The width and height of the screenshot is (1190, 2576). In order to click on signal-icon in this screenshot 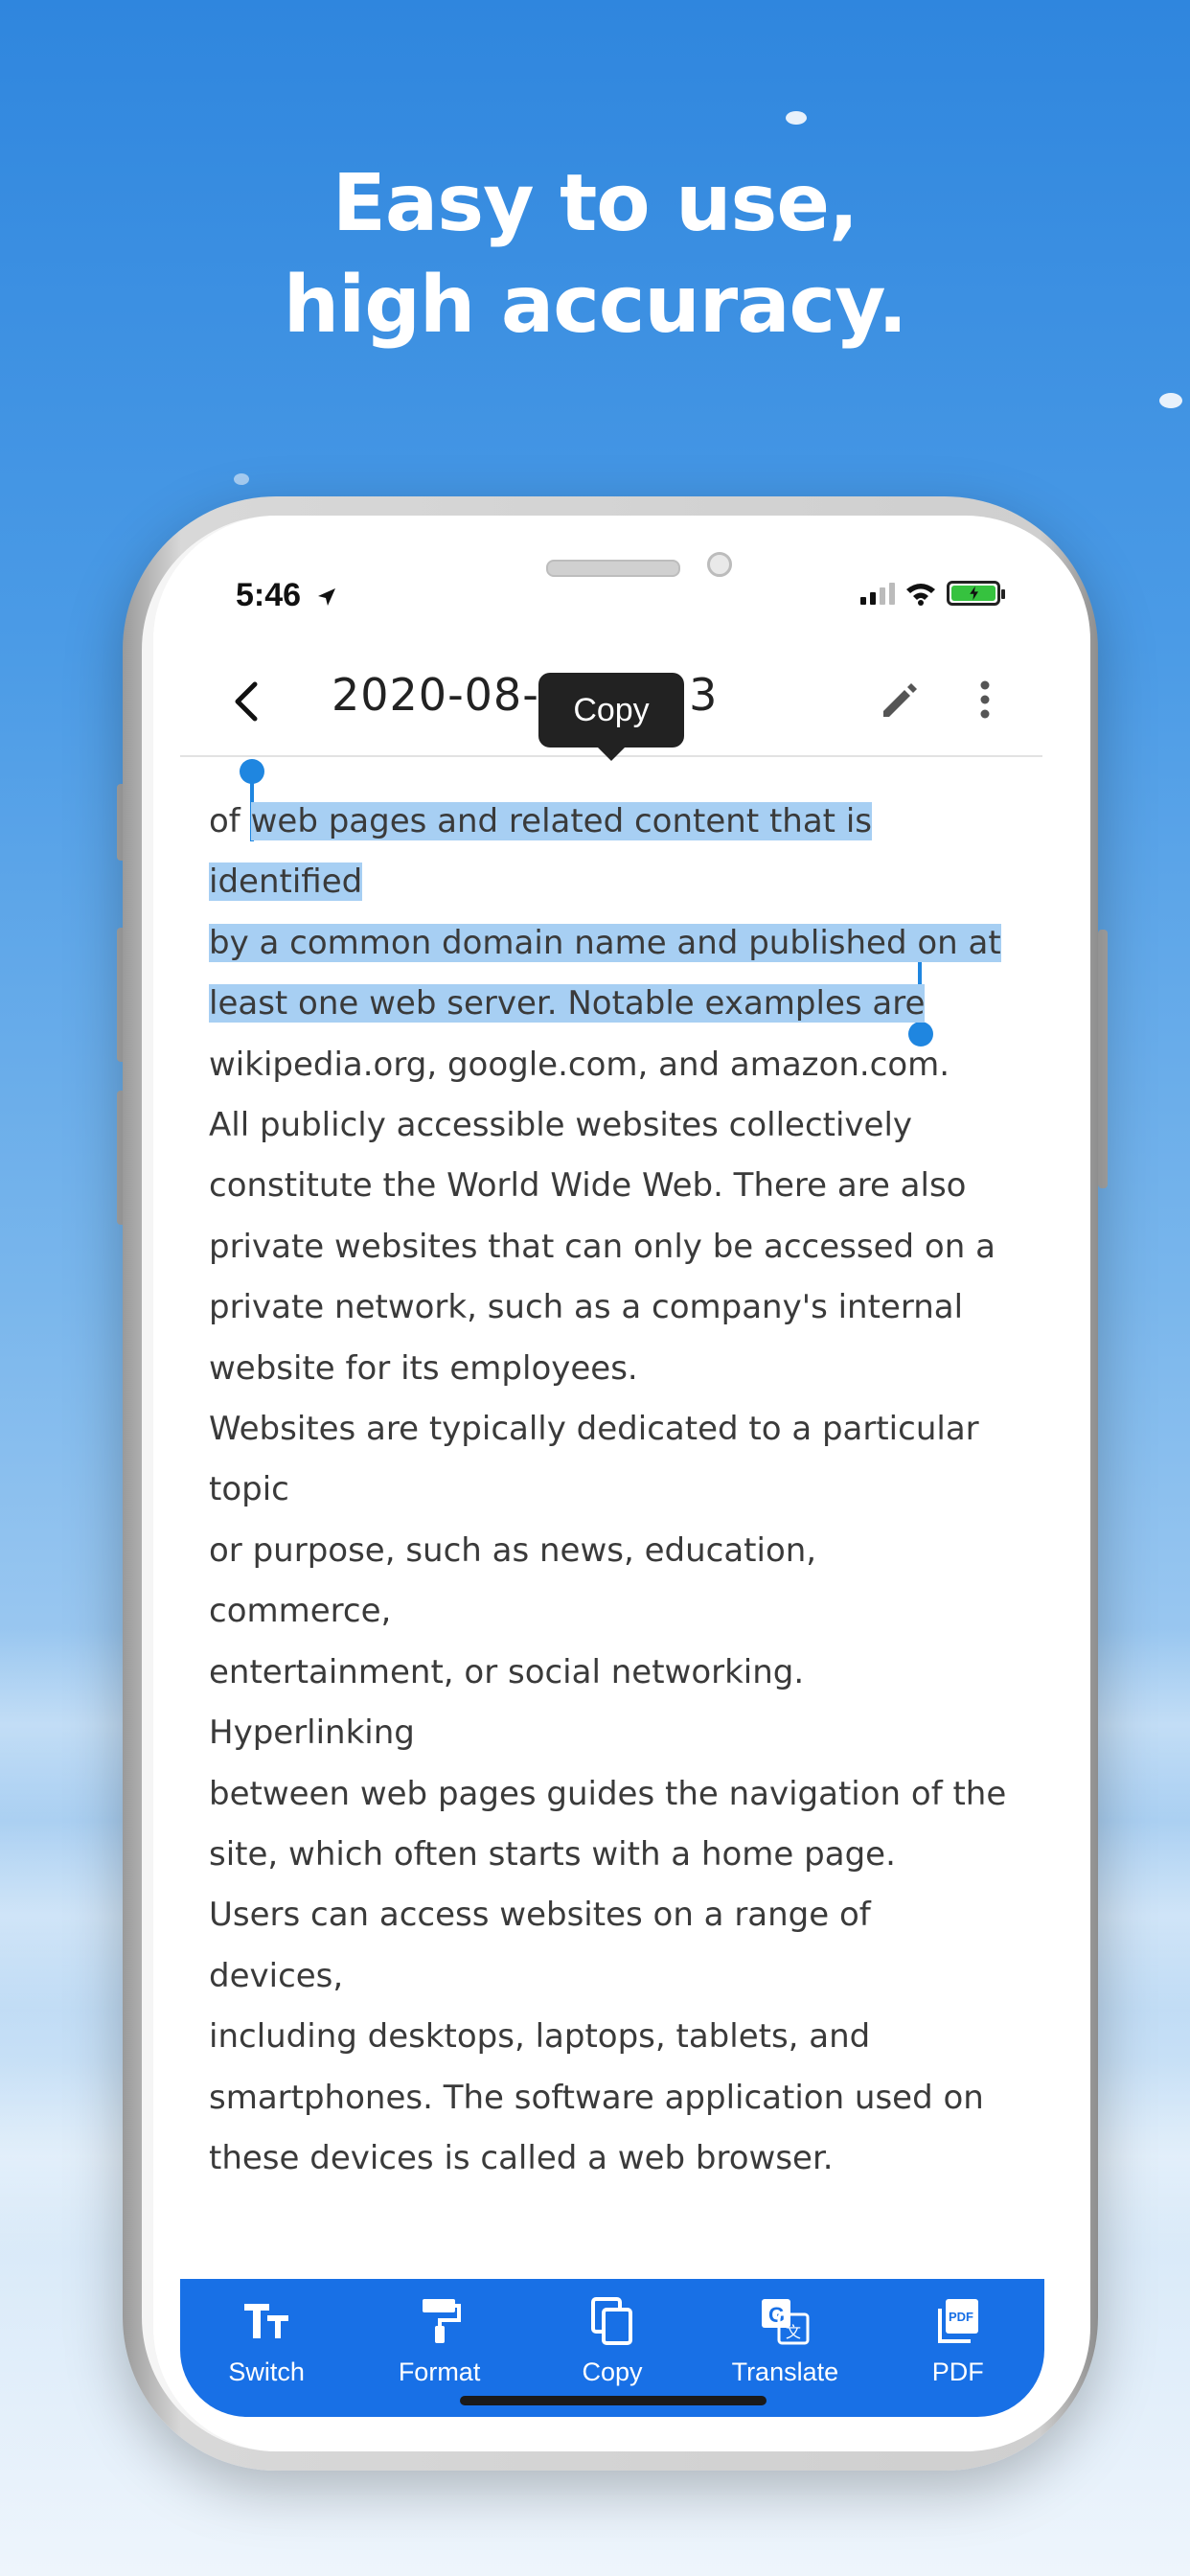, I will do `click(878, 594)`.